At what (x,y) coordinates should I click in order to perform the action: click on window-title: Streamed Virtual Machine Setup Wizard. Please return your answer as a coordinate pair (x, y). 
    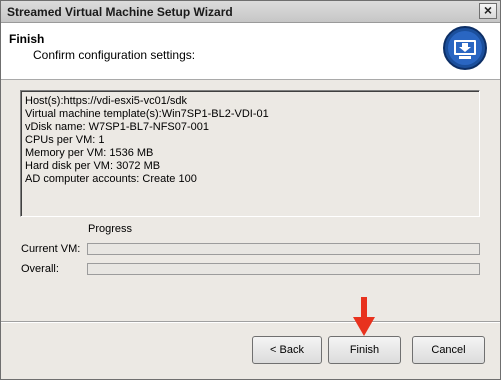
    Looking at the image, I should click on (120, 12).